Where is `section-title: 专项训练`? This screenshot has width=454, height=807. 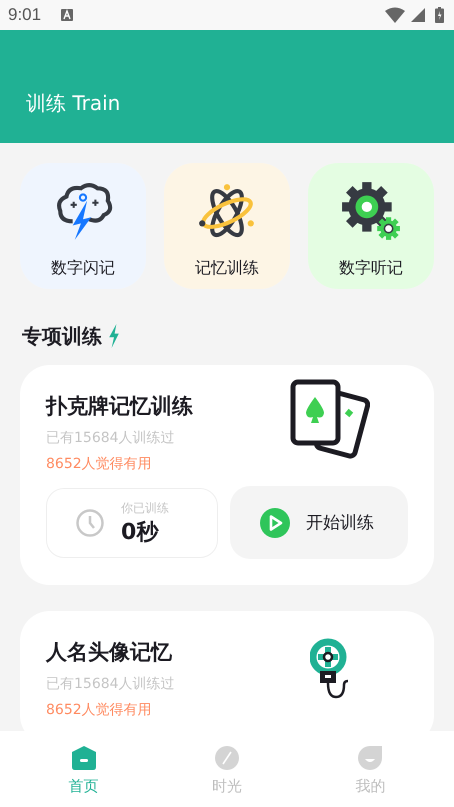
section-title: 专项训练 is located at coordinates (62, 336).